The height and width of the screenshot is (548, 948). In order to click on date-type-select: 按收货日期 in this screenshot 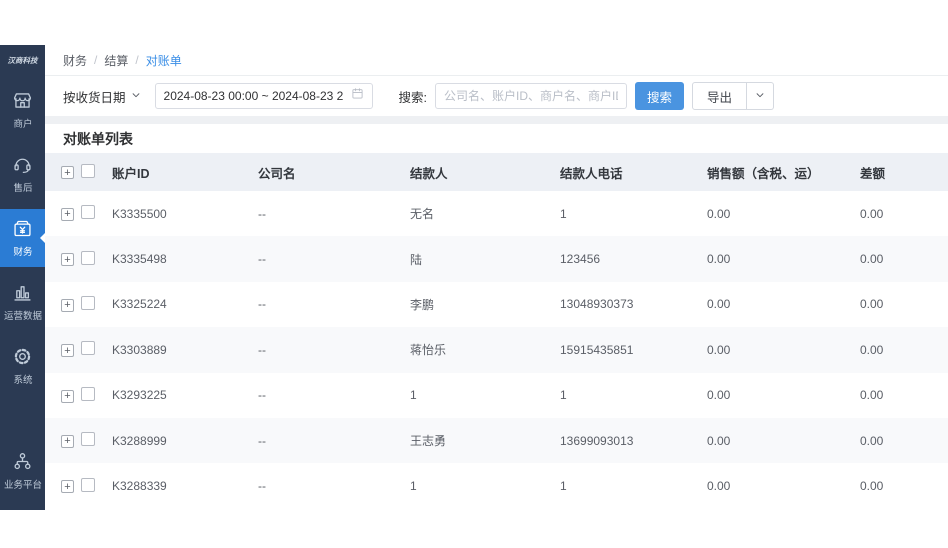, I will do `click(102, 96)`.